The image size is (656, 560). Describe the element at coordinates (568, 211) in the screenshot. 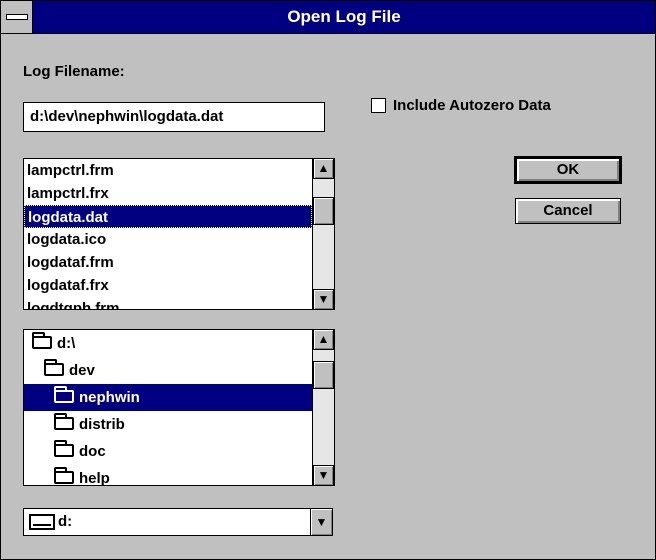

I see `cancel-button: Cancel` at that location.